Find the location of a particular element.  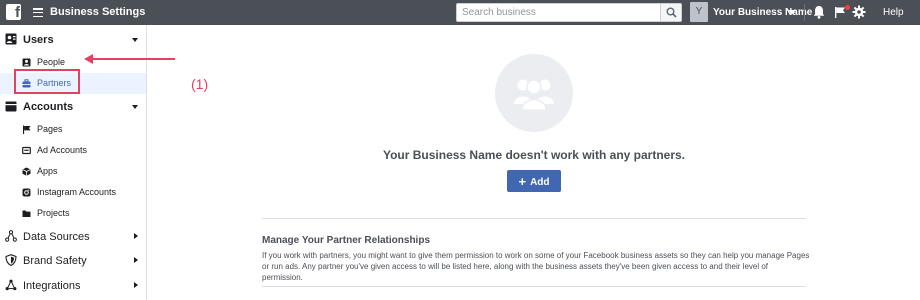

sidebar-item-instagram-accounts: Instagram Accounts is located at coordinates (73, 192).